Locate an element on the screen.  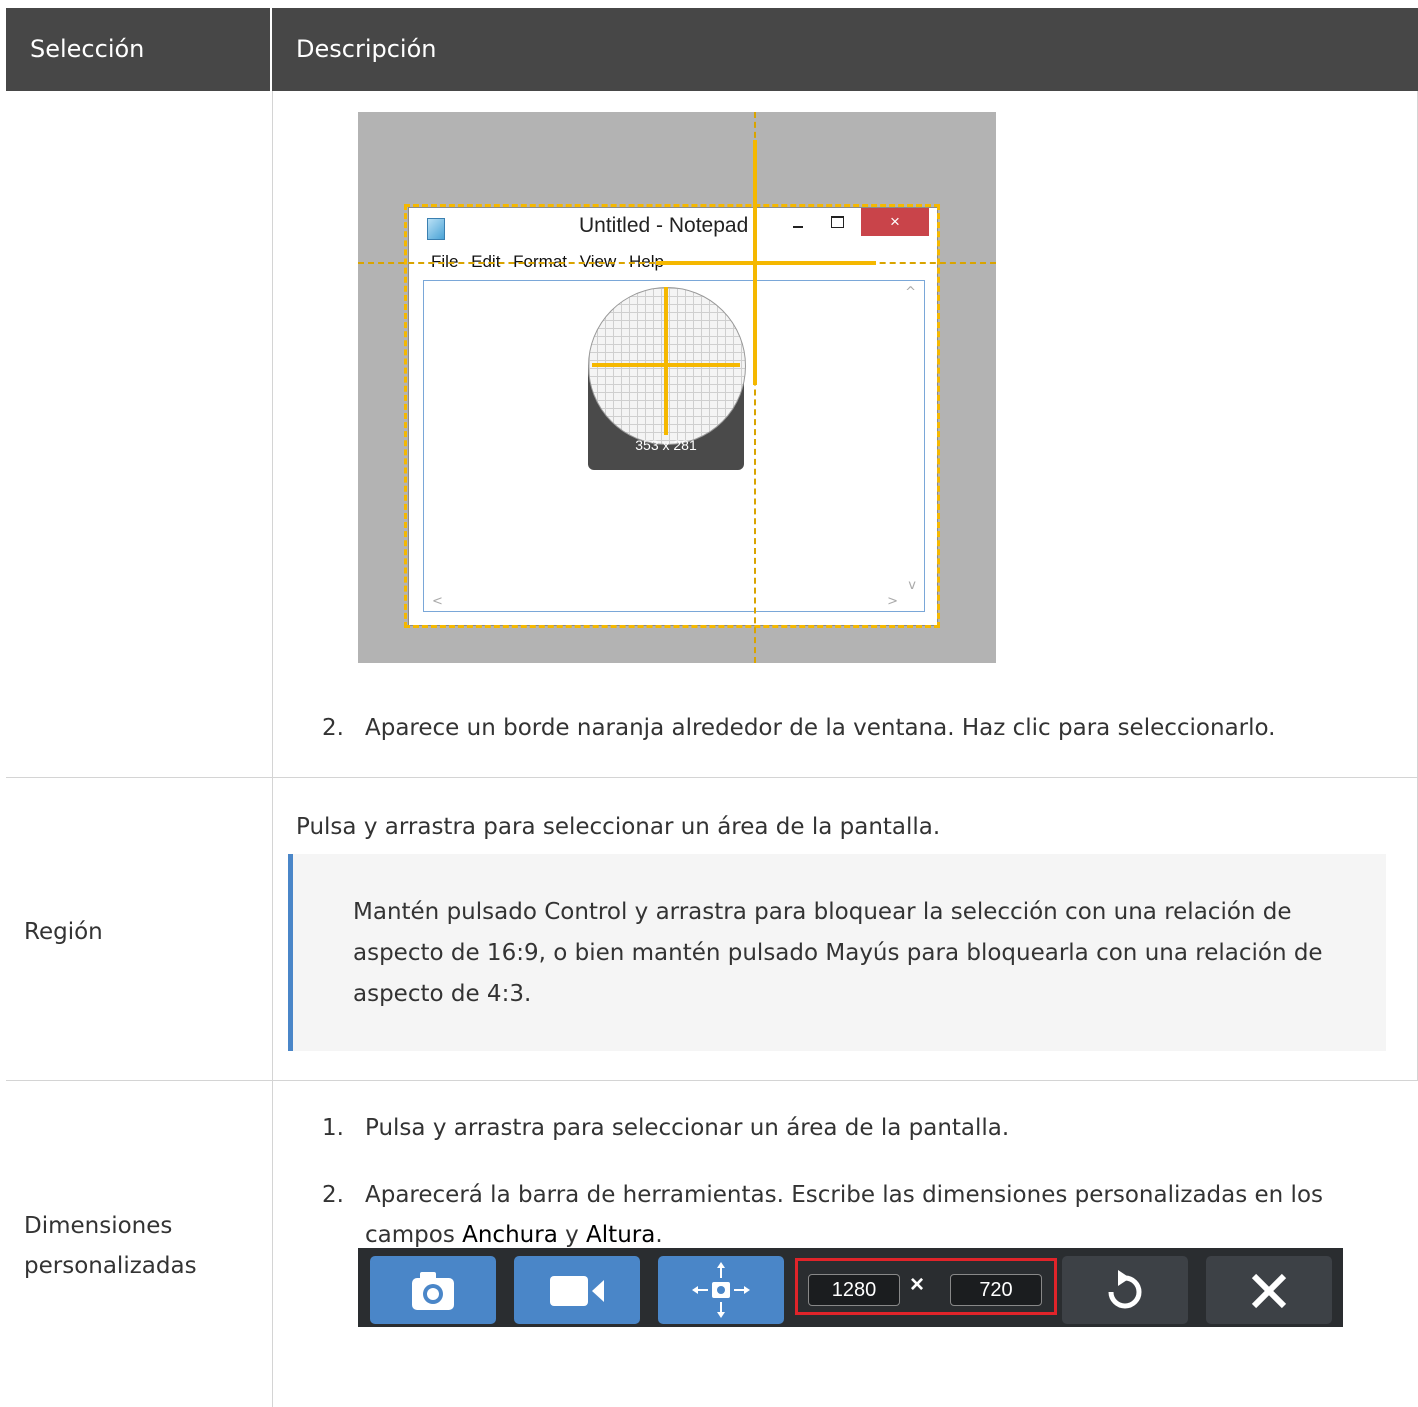
capture-toolbar: 1280 × 720 is located at coordinates (850, 1287).